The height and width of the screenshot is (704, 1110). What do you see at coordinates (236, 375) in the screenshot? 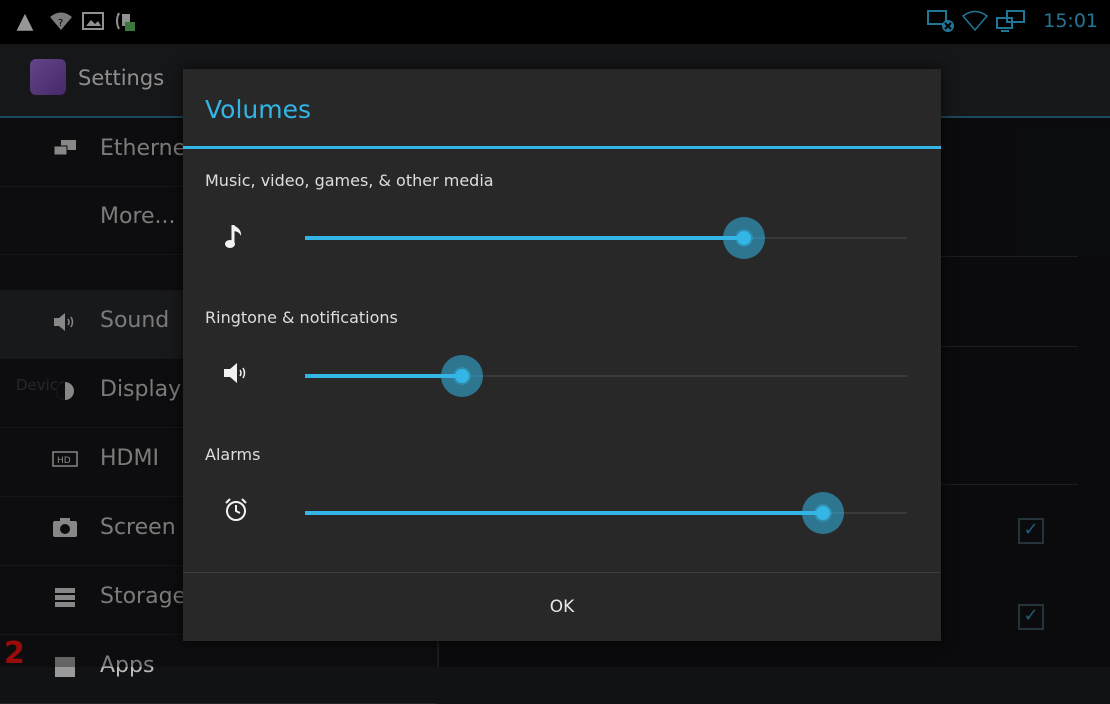
I see `speaker-icon` at bounding box center [236, 375].